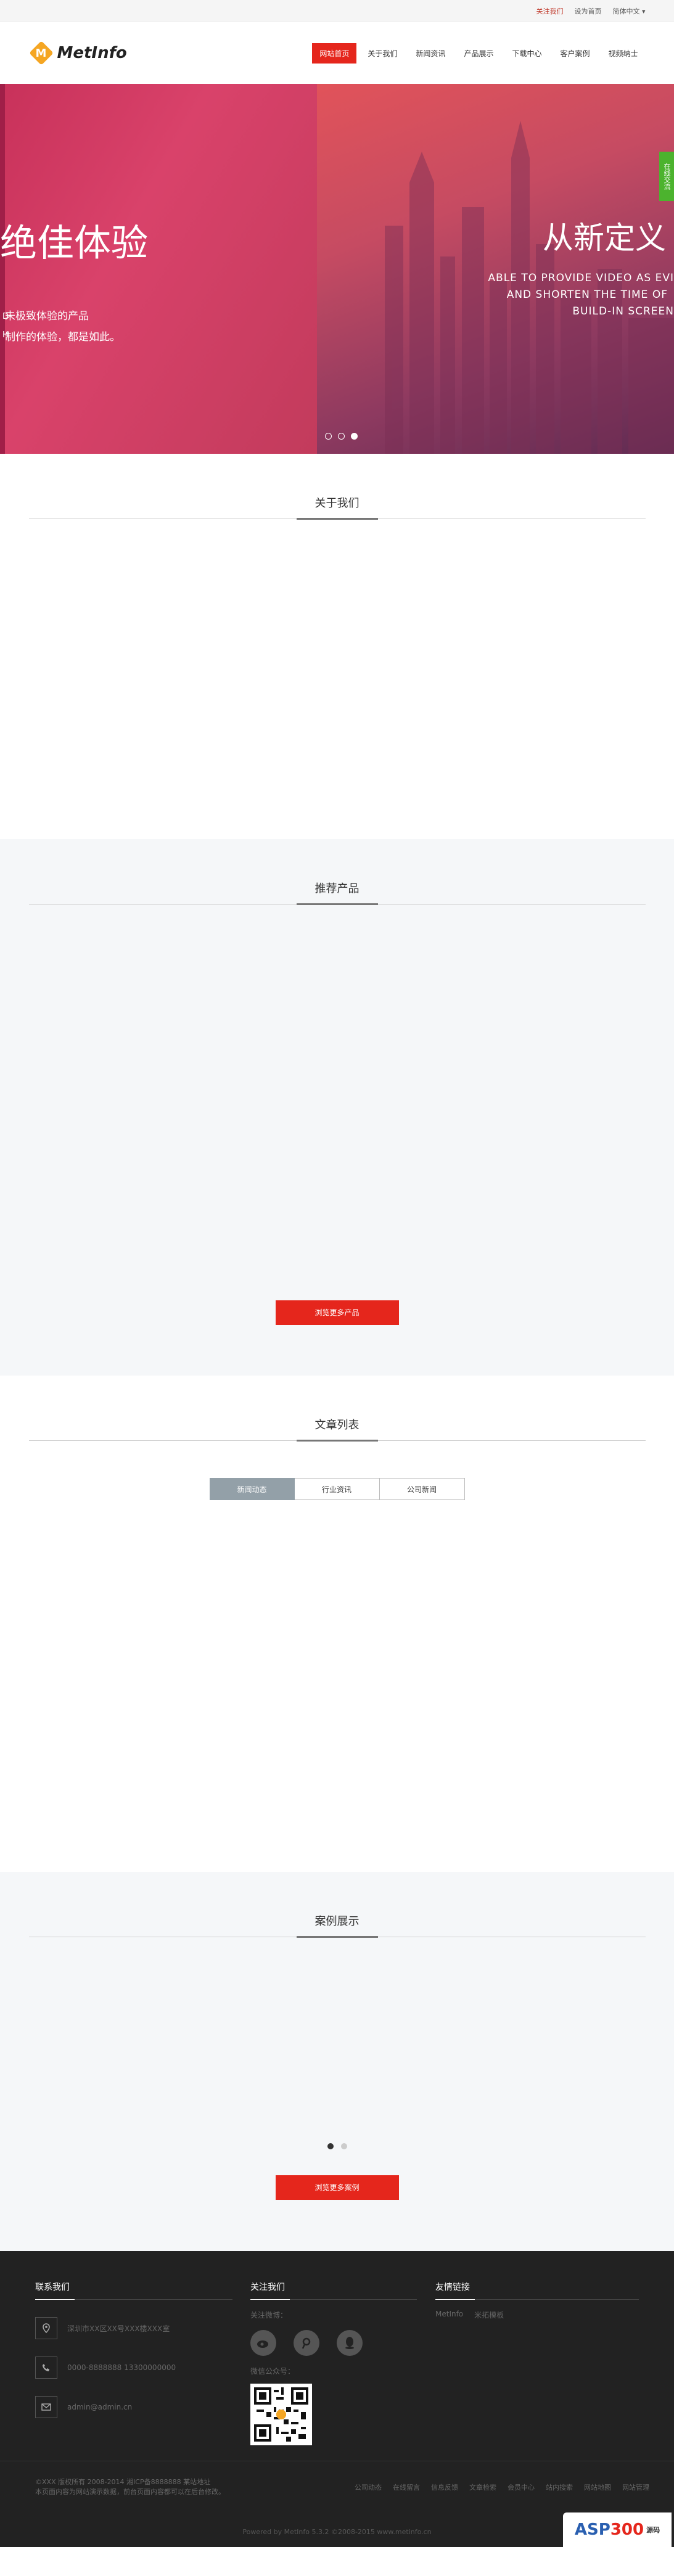 Image resolution: width=674 pixels, height=2576 pixels. Describe the element at coordinates (333, 2363) in the screenshot. I see `follow-column: 关注我们 关注微博： 微信公众号：` at that location.